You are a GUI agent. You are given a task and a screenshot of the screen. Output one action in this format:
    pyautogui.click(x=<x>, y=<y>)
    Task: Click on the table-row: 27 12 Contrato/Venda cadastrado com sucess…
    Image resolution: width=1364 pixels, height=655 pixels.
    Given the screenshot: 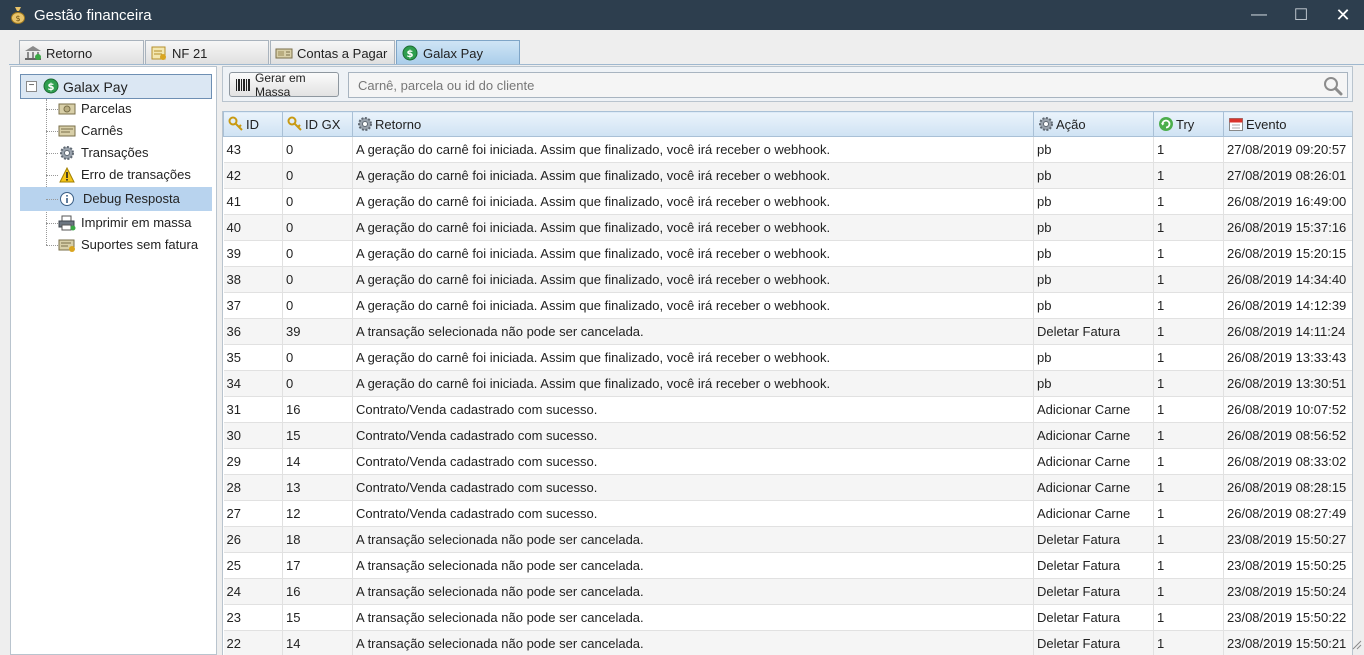 What is the action you would take?
    pyautogui.click(x=787, y=513)
    